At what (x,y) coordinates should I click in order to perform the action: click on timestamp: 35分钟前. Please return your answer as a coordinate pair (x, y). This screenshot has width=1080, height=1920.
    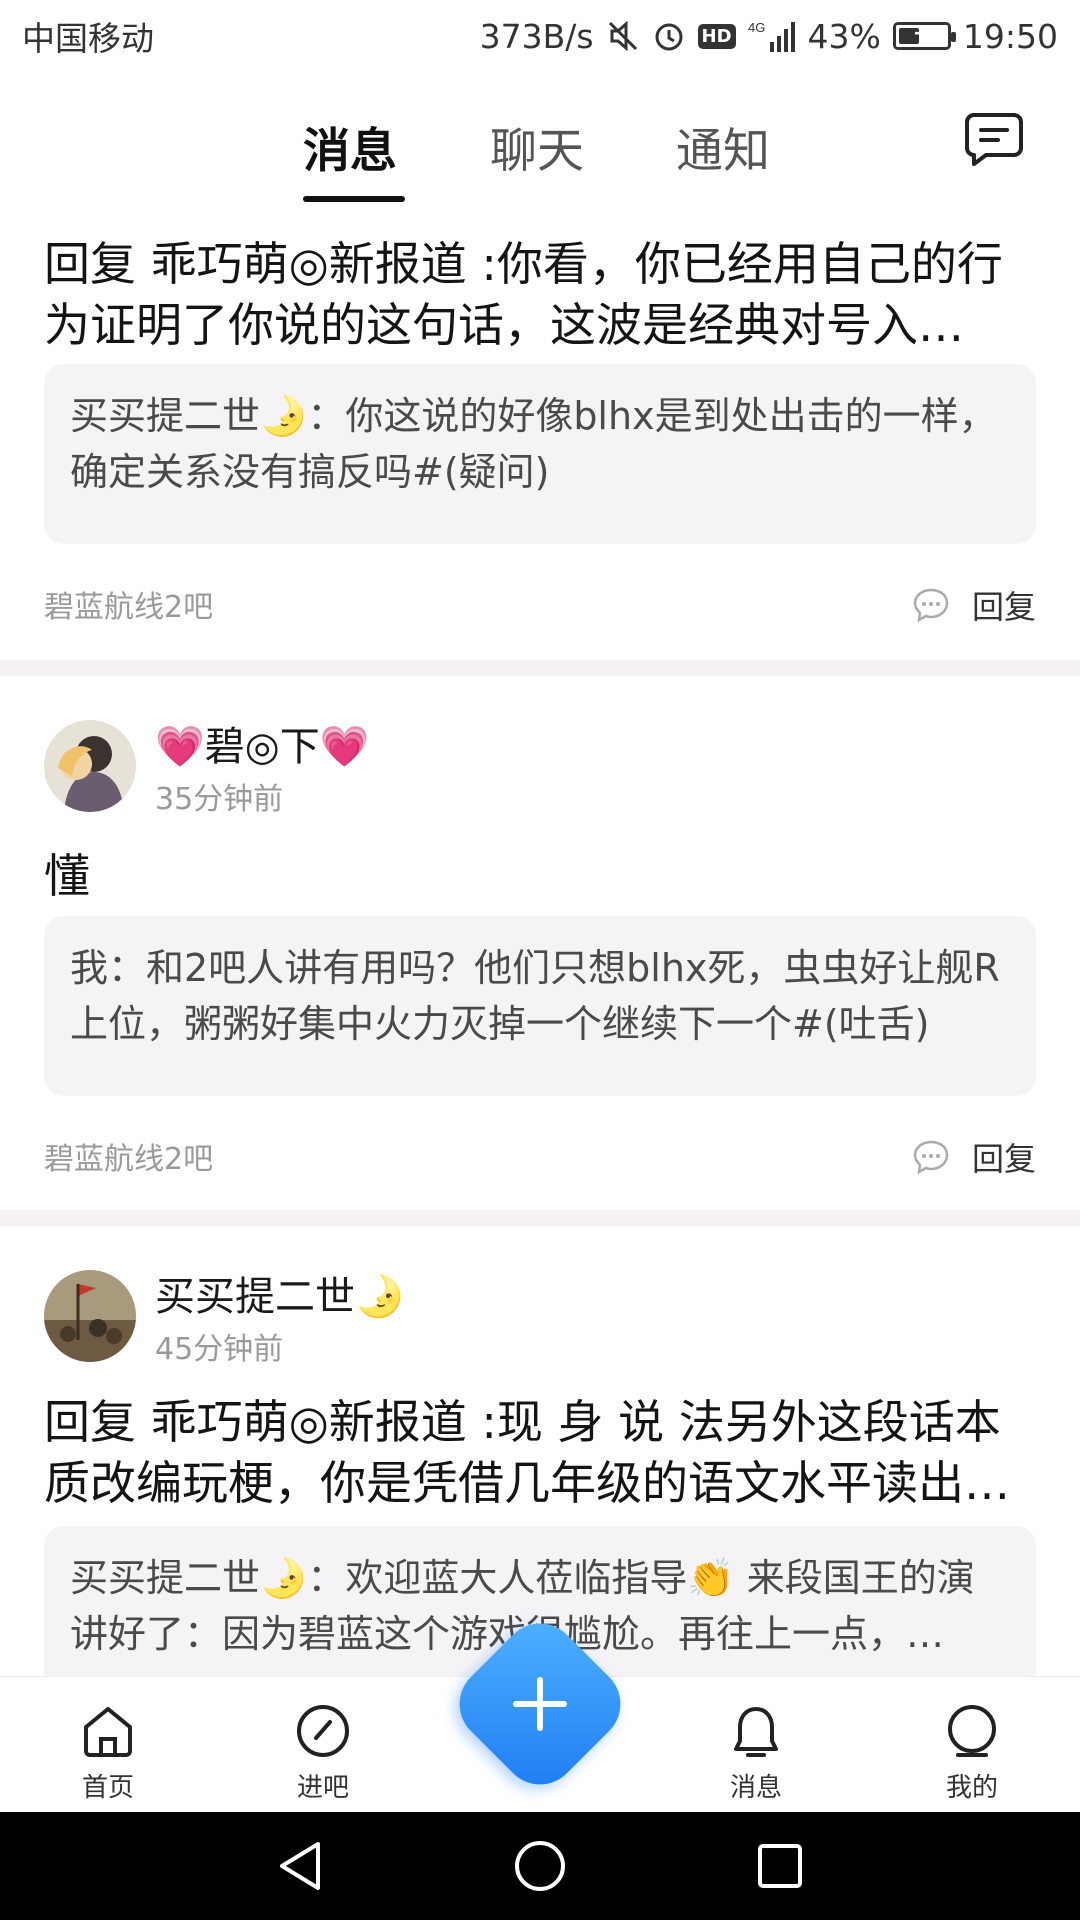
    Looking at the image, I should click on (219, 799).